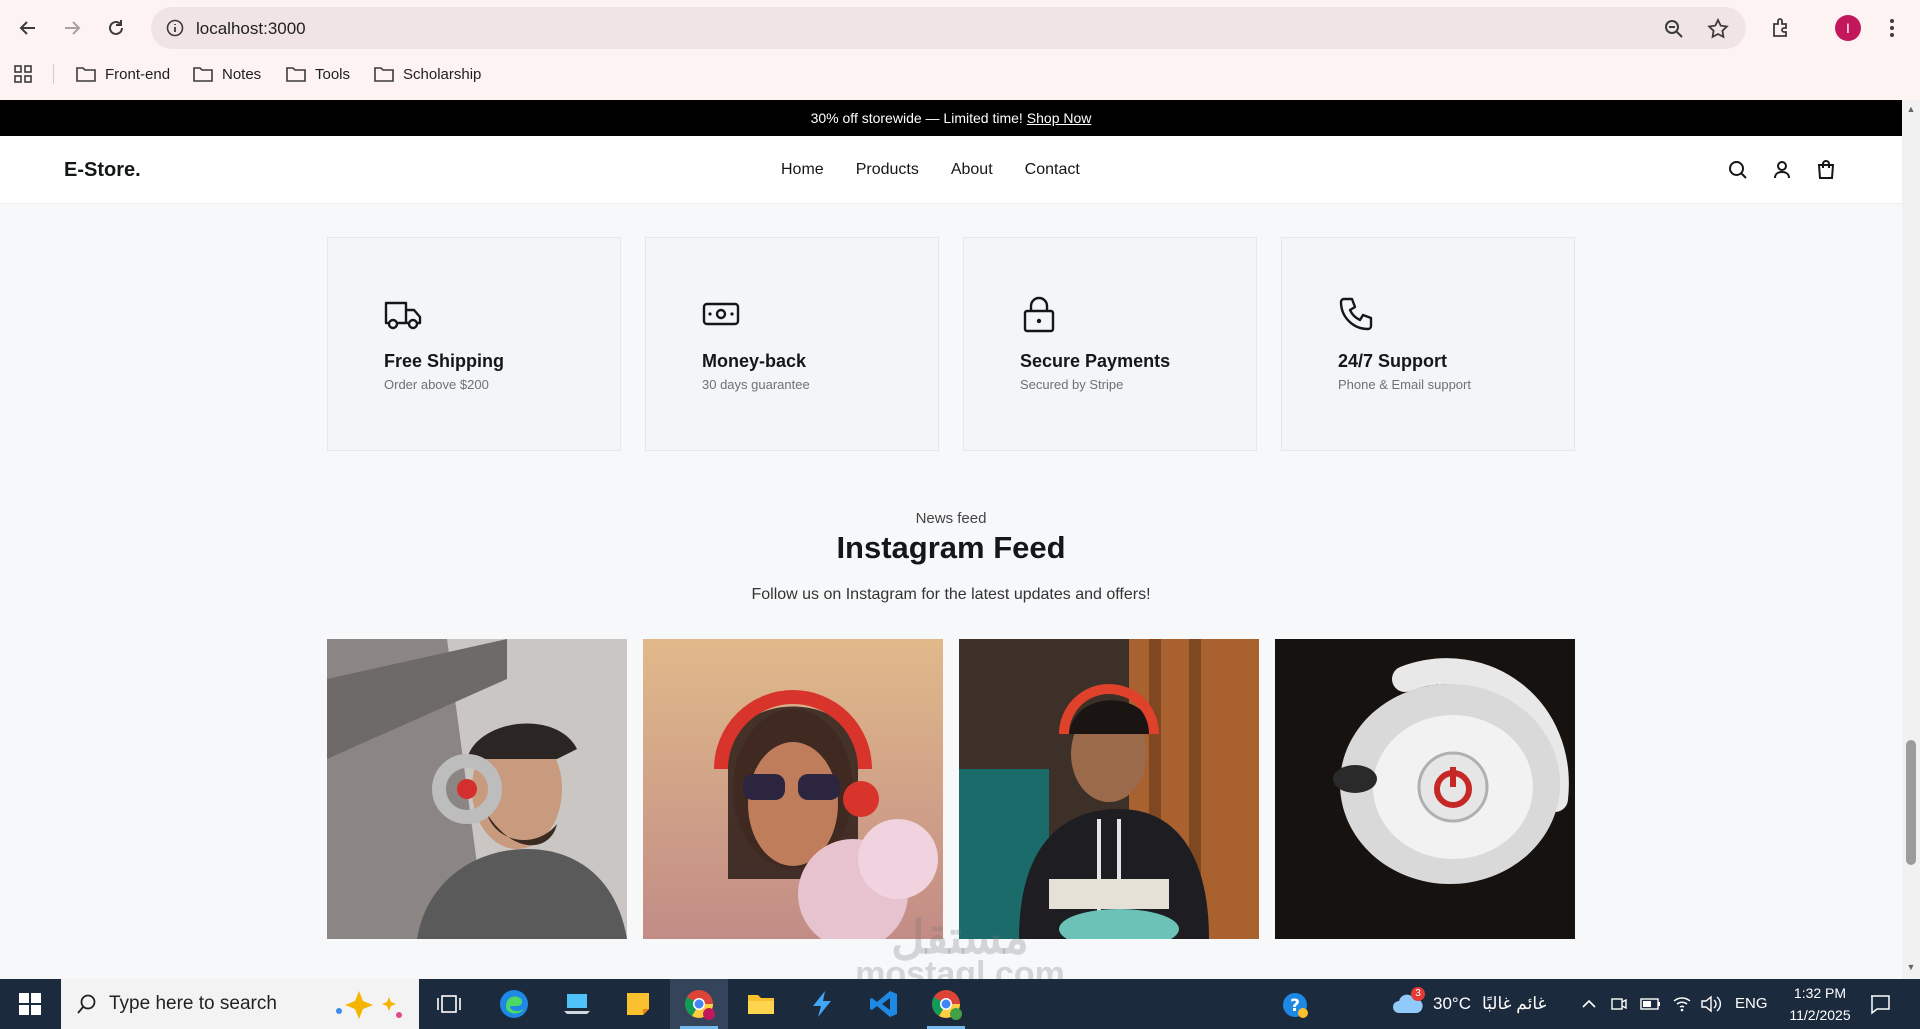  Describe the element at coordinates (444, 361) in the screenshot. I see `feature-title: Free Shipping` at that location.